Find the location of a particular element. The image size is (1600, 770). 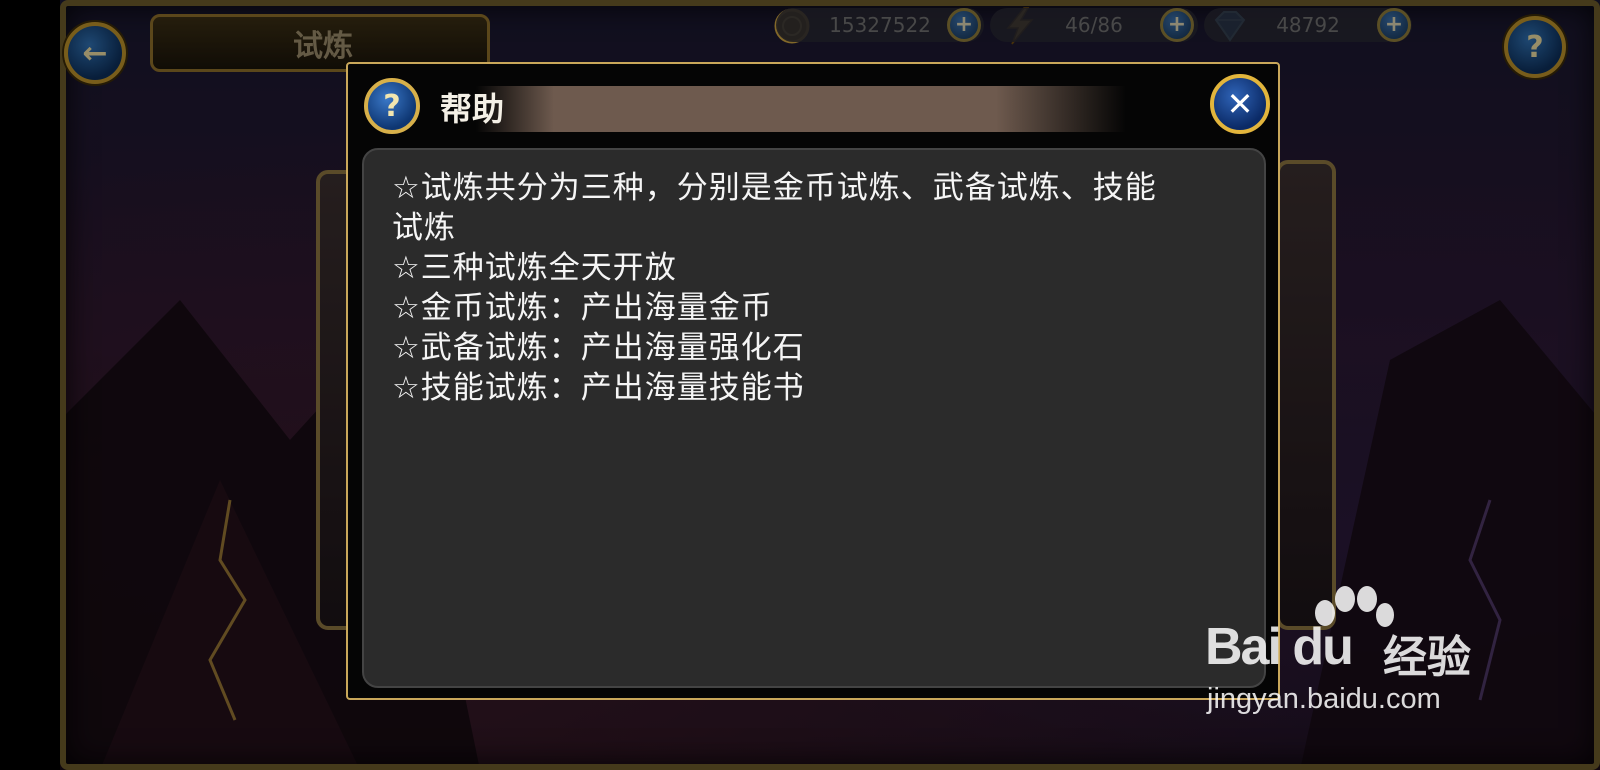

close-x-icon: ✕ is located at coordinates (1240, 104).